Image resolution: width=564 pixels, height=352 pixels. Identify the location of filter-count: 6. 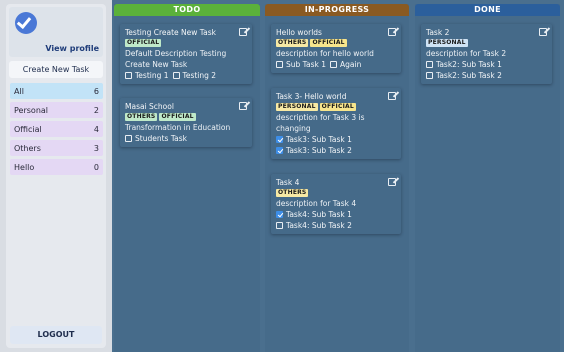
(96, 91).